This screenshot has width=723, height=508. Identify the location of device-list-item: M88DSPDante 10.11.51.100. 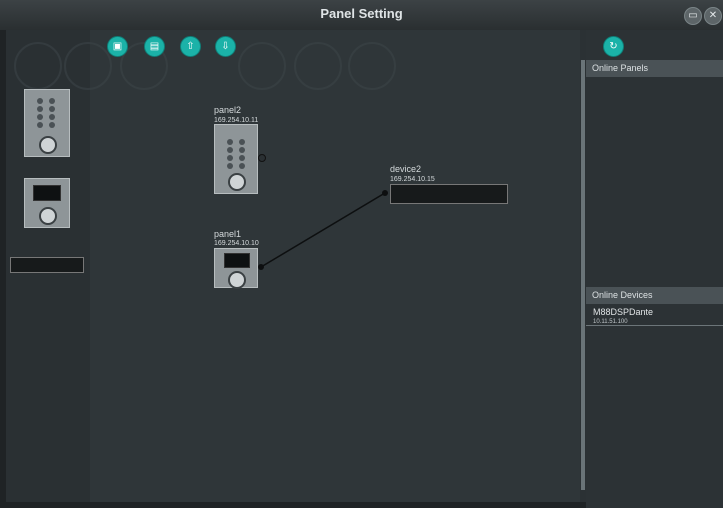
(654, 315).